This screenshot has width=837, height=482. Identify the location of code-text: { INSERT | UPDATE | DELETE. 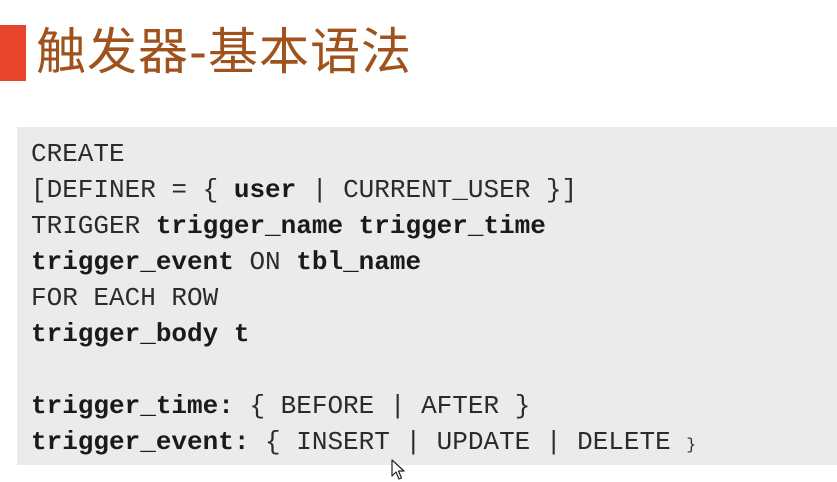
(468, 442).